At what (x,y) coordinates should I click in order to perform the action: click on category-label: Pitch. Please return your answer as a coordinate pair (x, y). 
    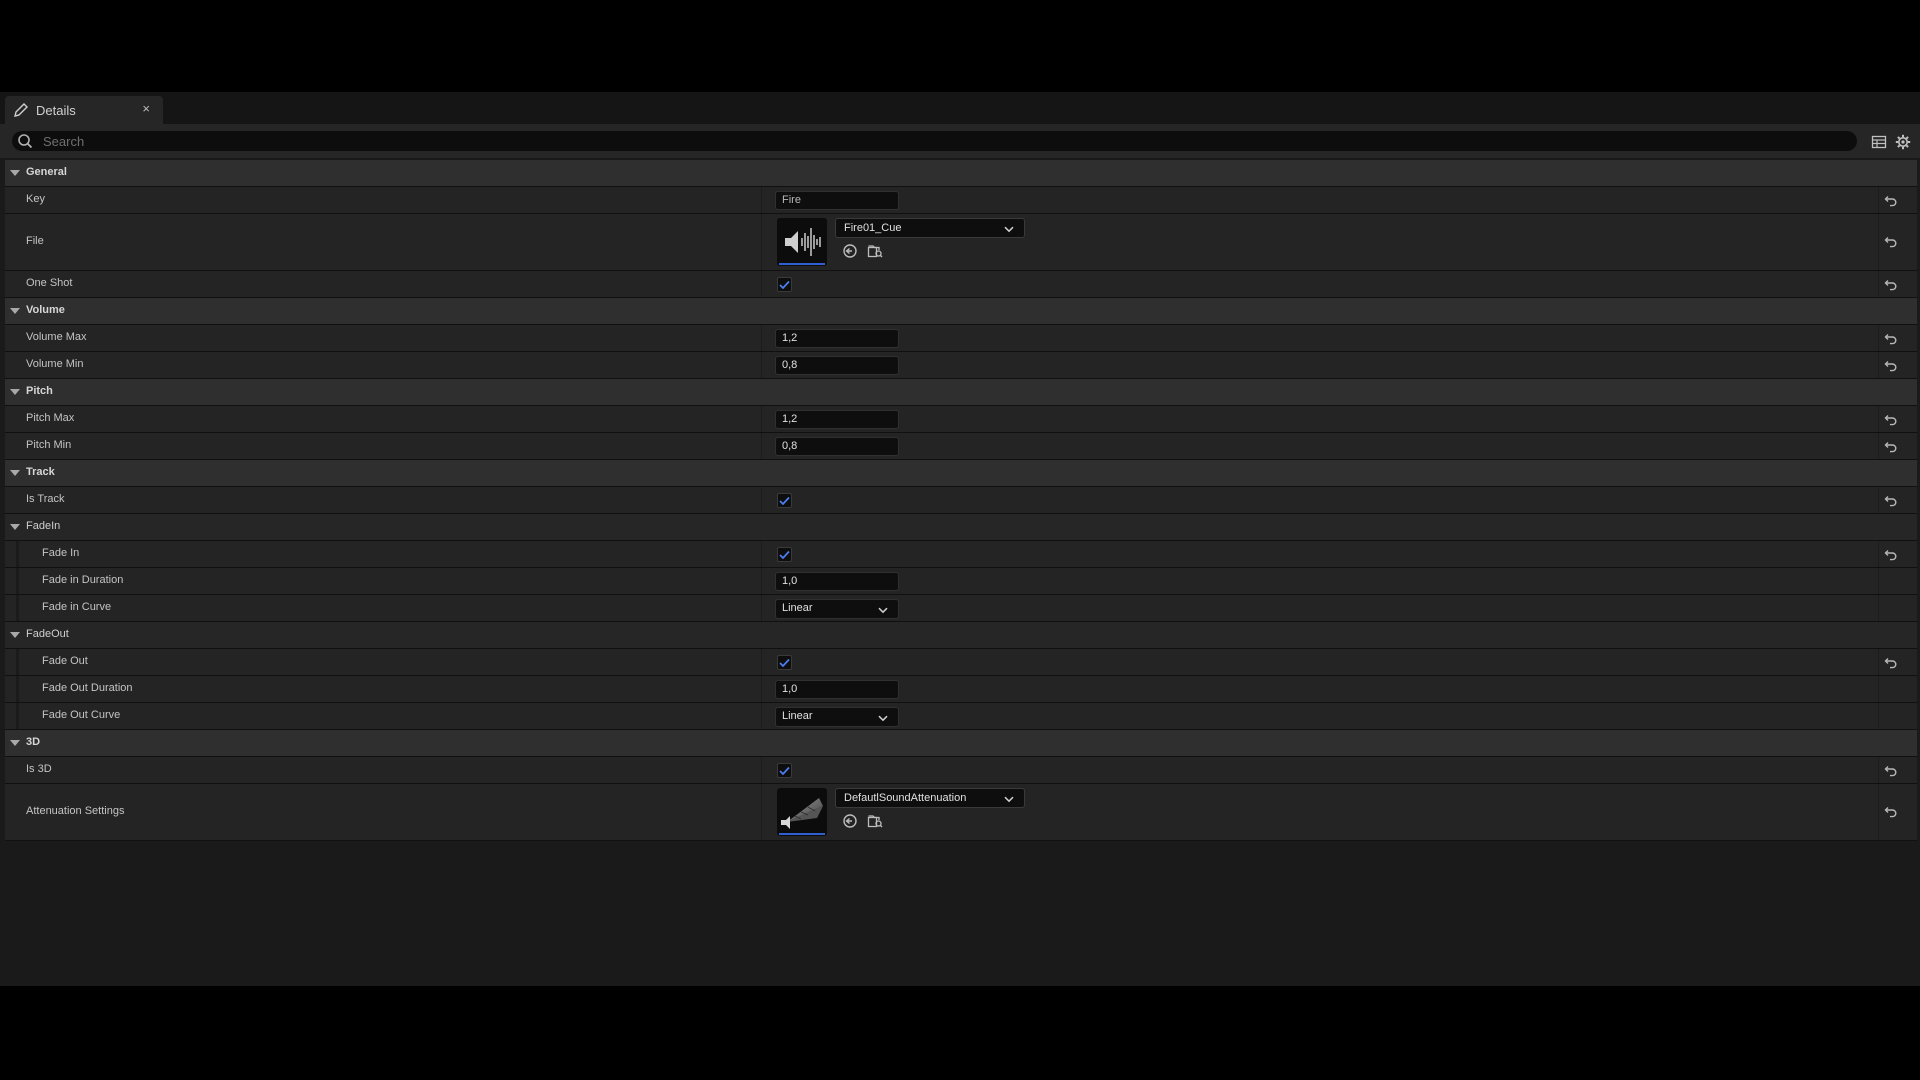
    Looking at the image, I should click on (39, 391).